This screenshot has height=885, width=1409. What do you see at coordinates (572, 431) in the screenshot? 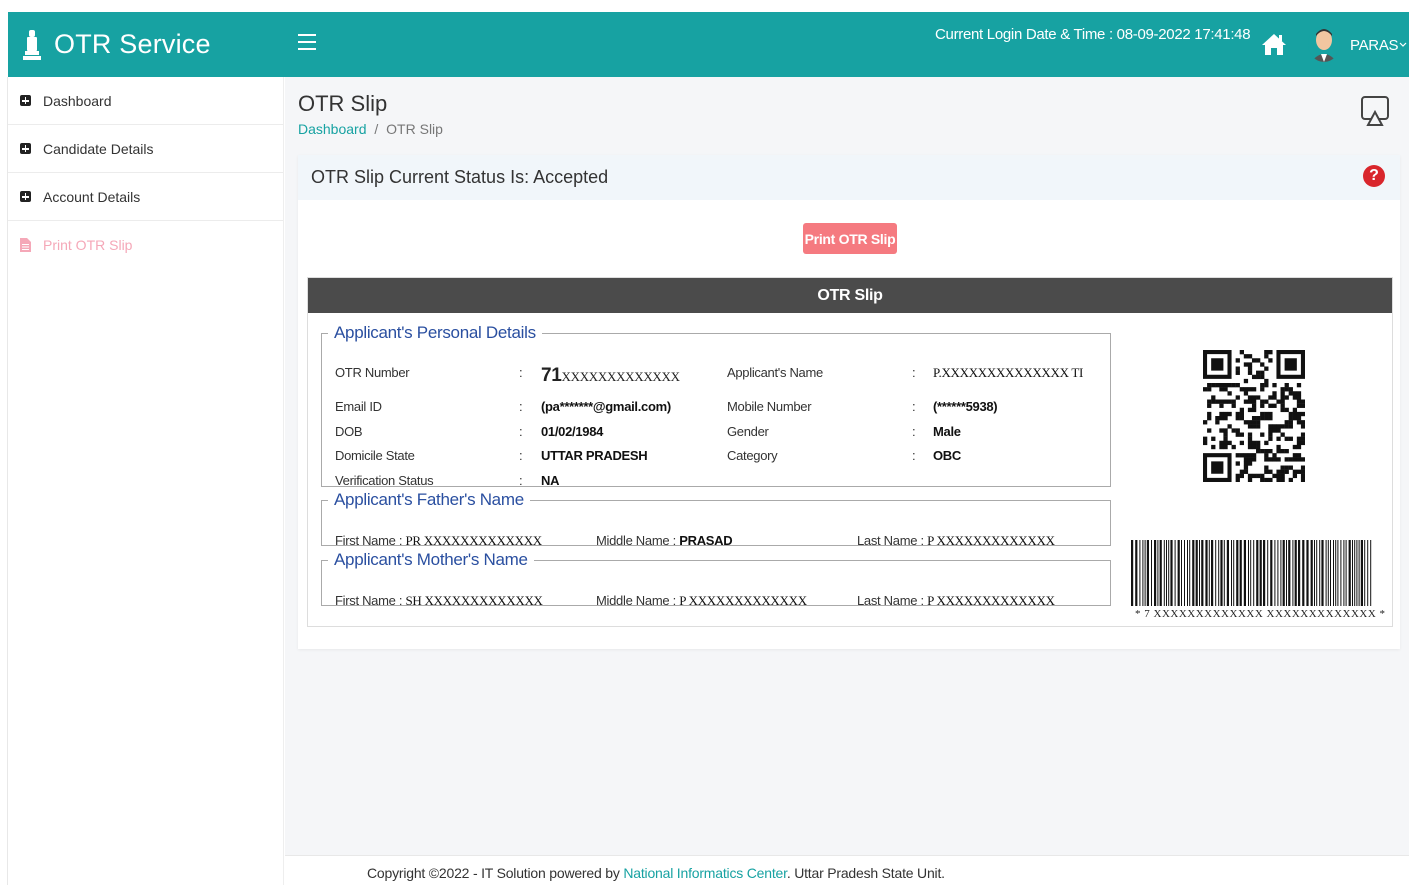
I see `dob-value: 01/02/1984` at bounding box center [572, 431].